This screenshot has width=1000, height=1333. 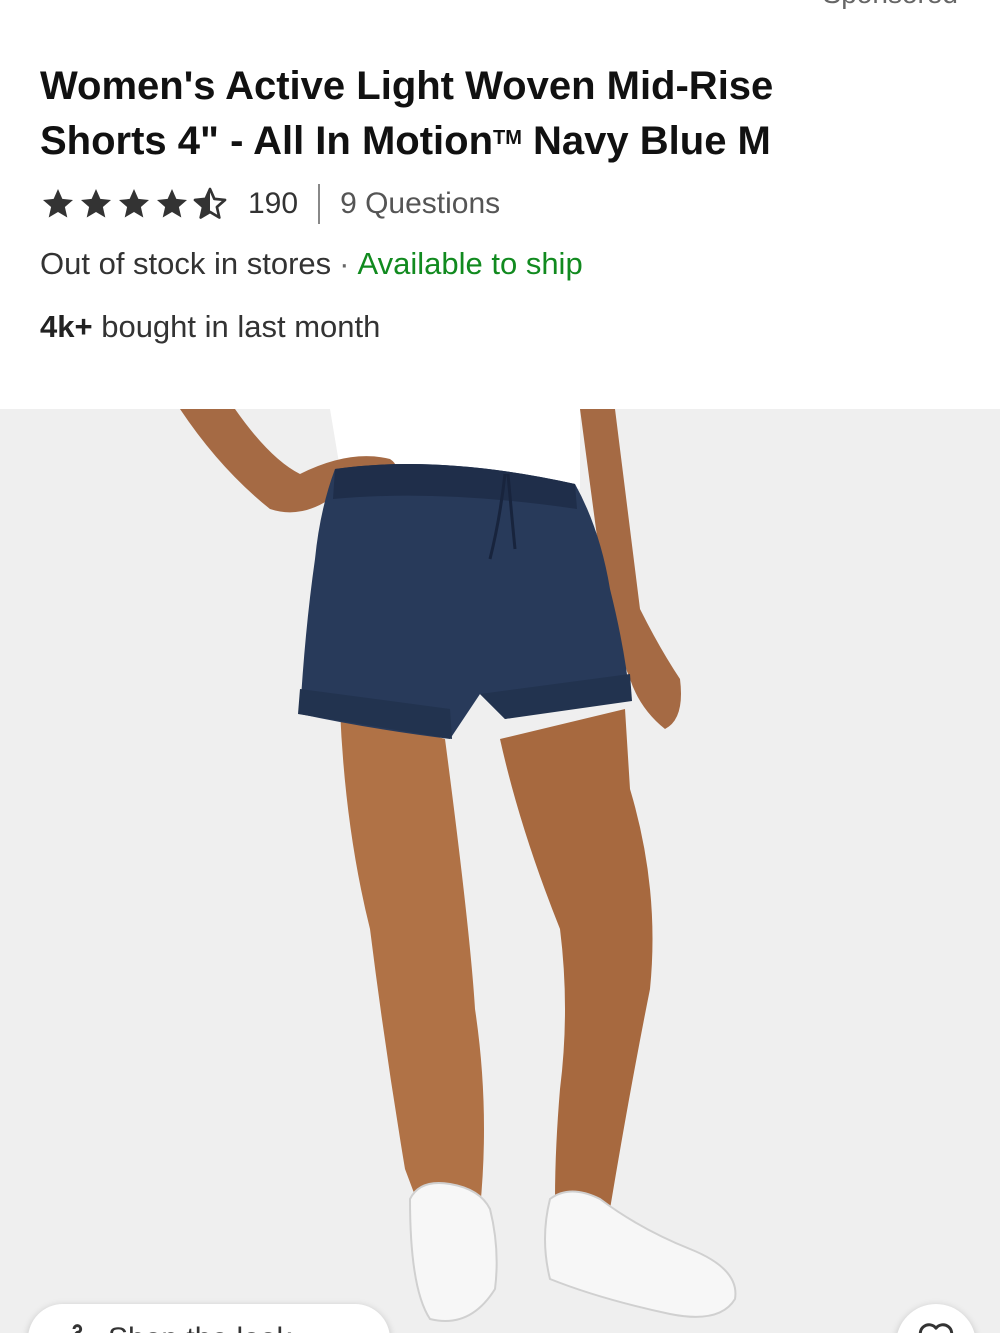 What do you see at coordinates (936, 1328) in the screenshot?
I see `heart-icon` at bounding box center [936, 1328].